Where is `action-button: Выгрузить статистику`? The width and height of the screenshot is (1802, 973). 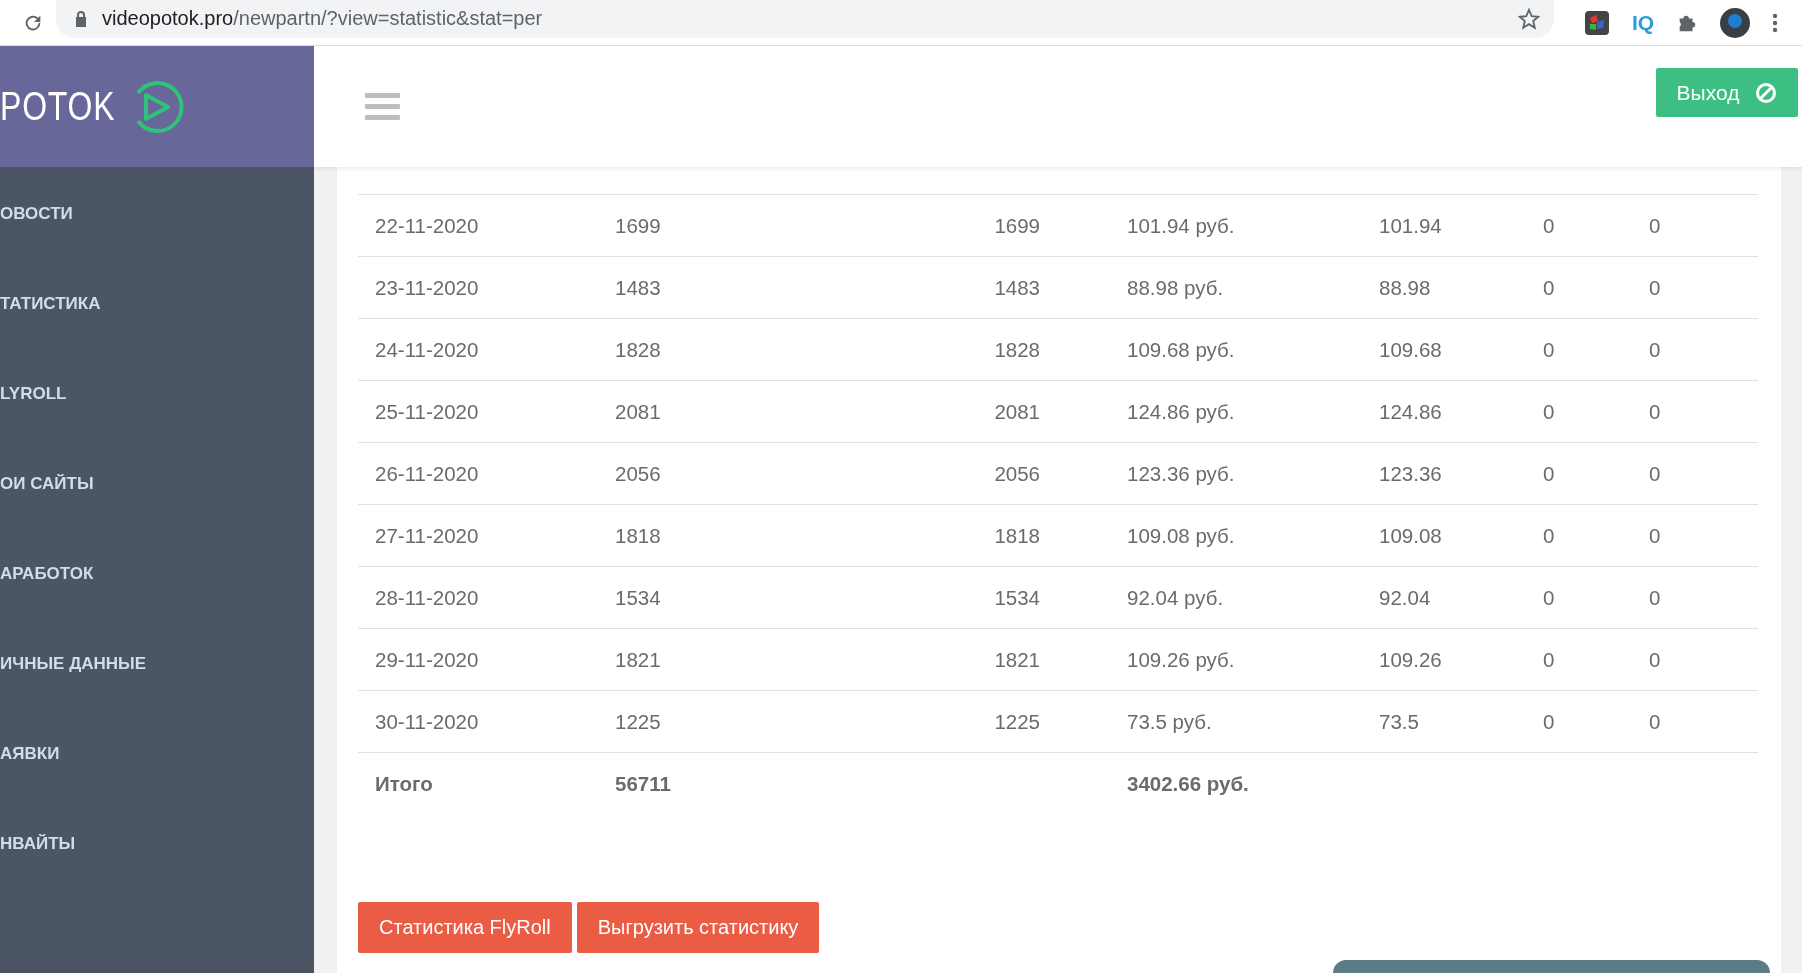 action-button: Выгрузить статистику is located at coordinates (698, 927).